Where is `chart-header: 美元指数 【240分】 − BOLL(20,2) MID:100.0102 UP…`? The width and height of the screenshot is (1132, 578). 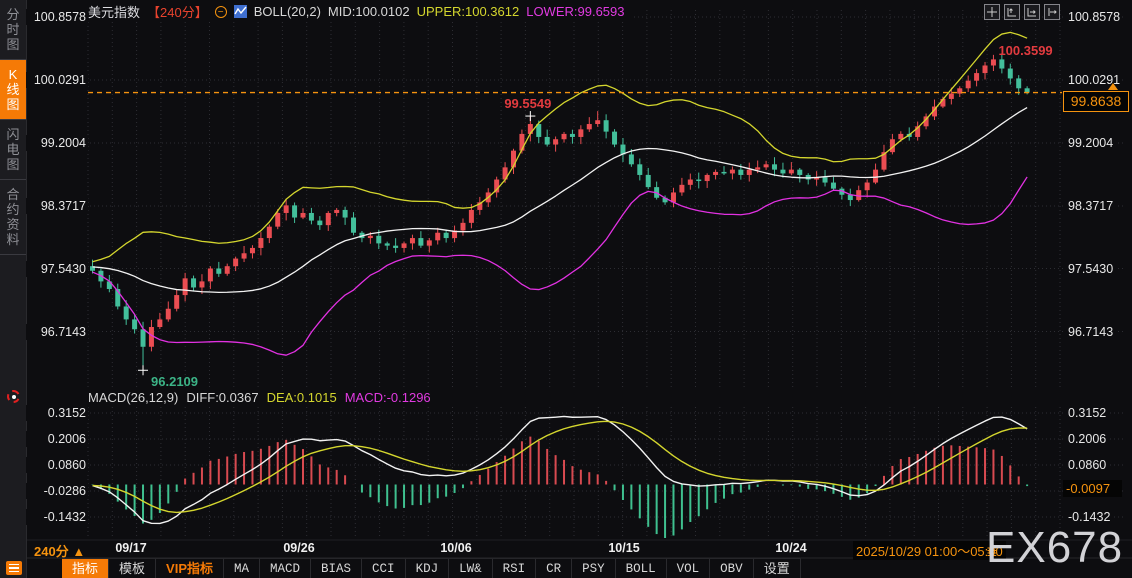 chart-header: 美元指数 【240分】 − BOLL(20,2) MID:100.0102 UP… is located at coordinates (359, 11).